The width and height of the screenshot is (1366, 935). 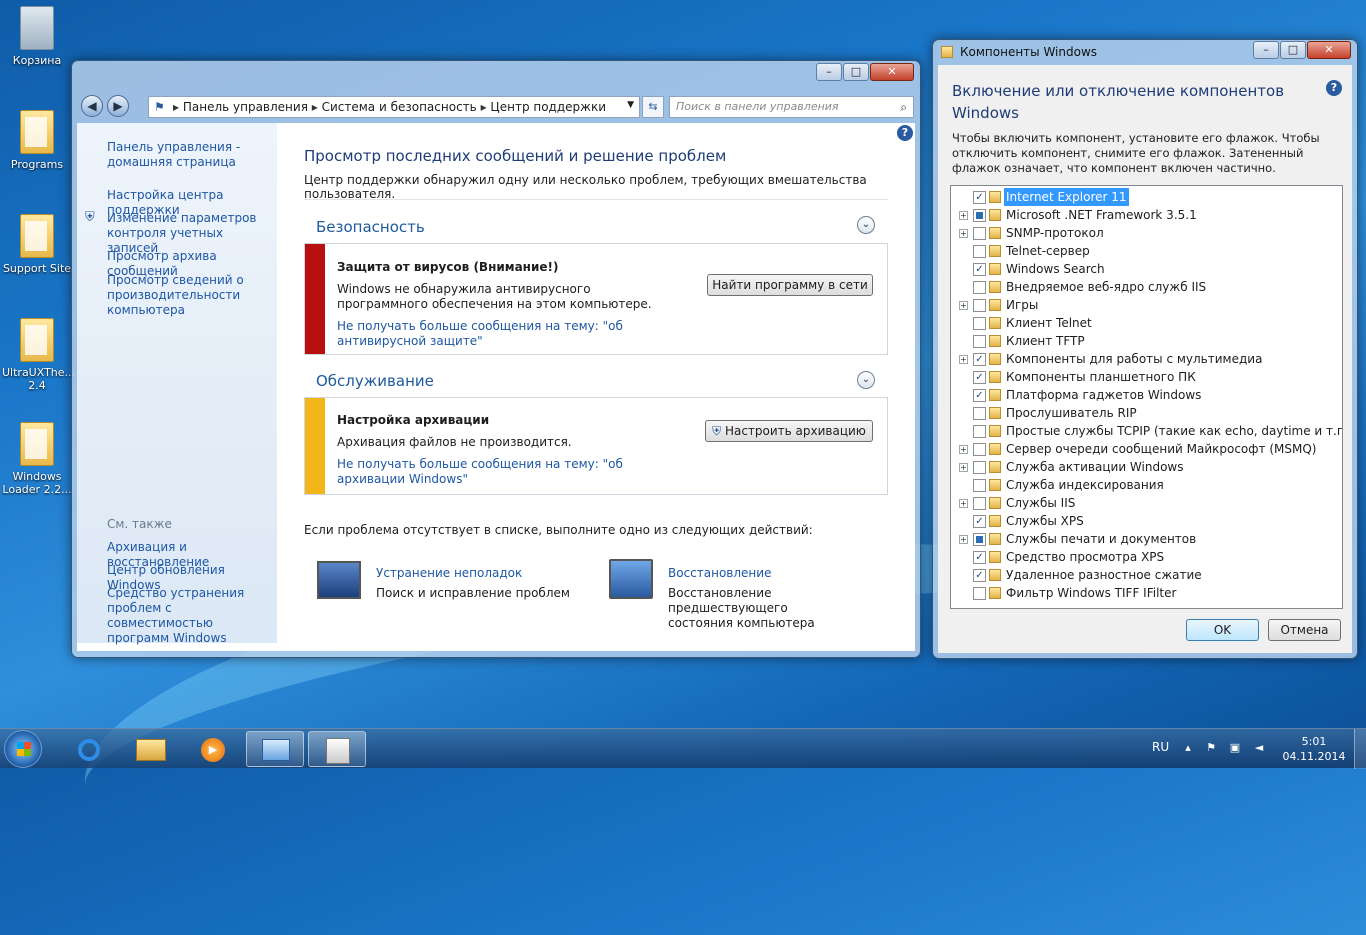 What do you see at coordinates (1211, 748) in the screenshot?
I see `action-center-icon: ⚑` at bounding box center [1211, 748].